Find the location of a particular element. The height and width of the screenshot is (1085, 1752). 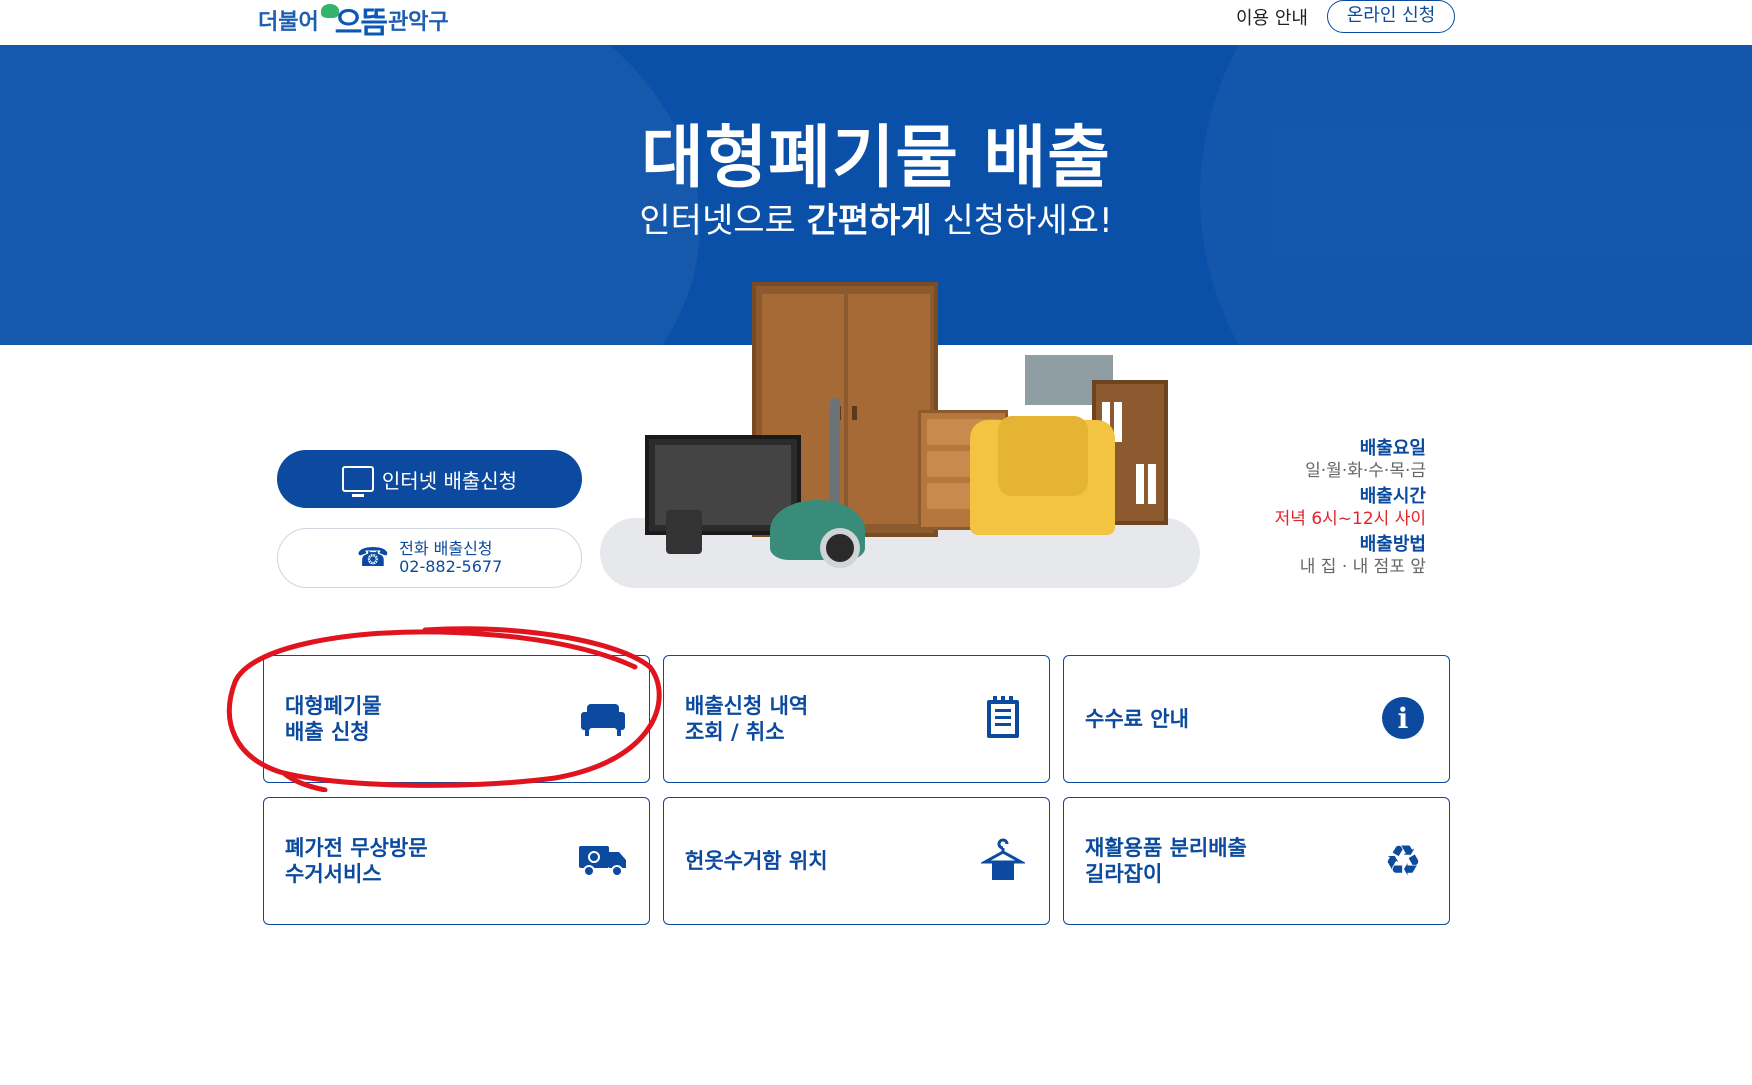

hero-subtitle-bold: 간편하게 is located at coordinates (869, 221).